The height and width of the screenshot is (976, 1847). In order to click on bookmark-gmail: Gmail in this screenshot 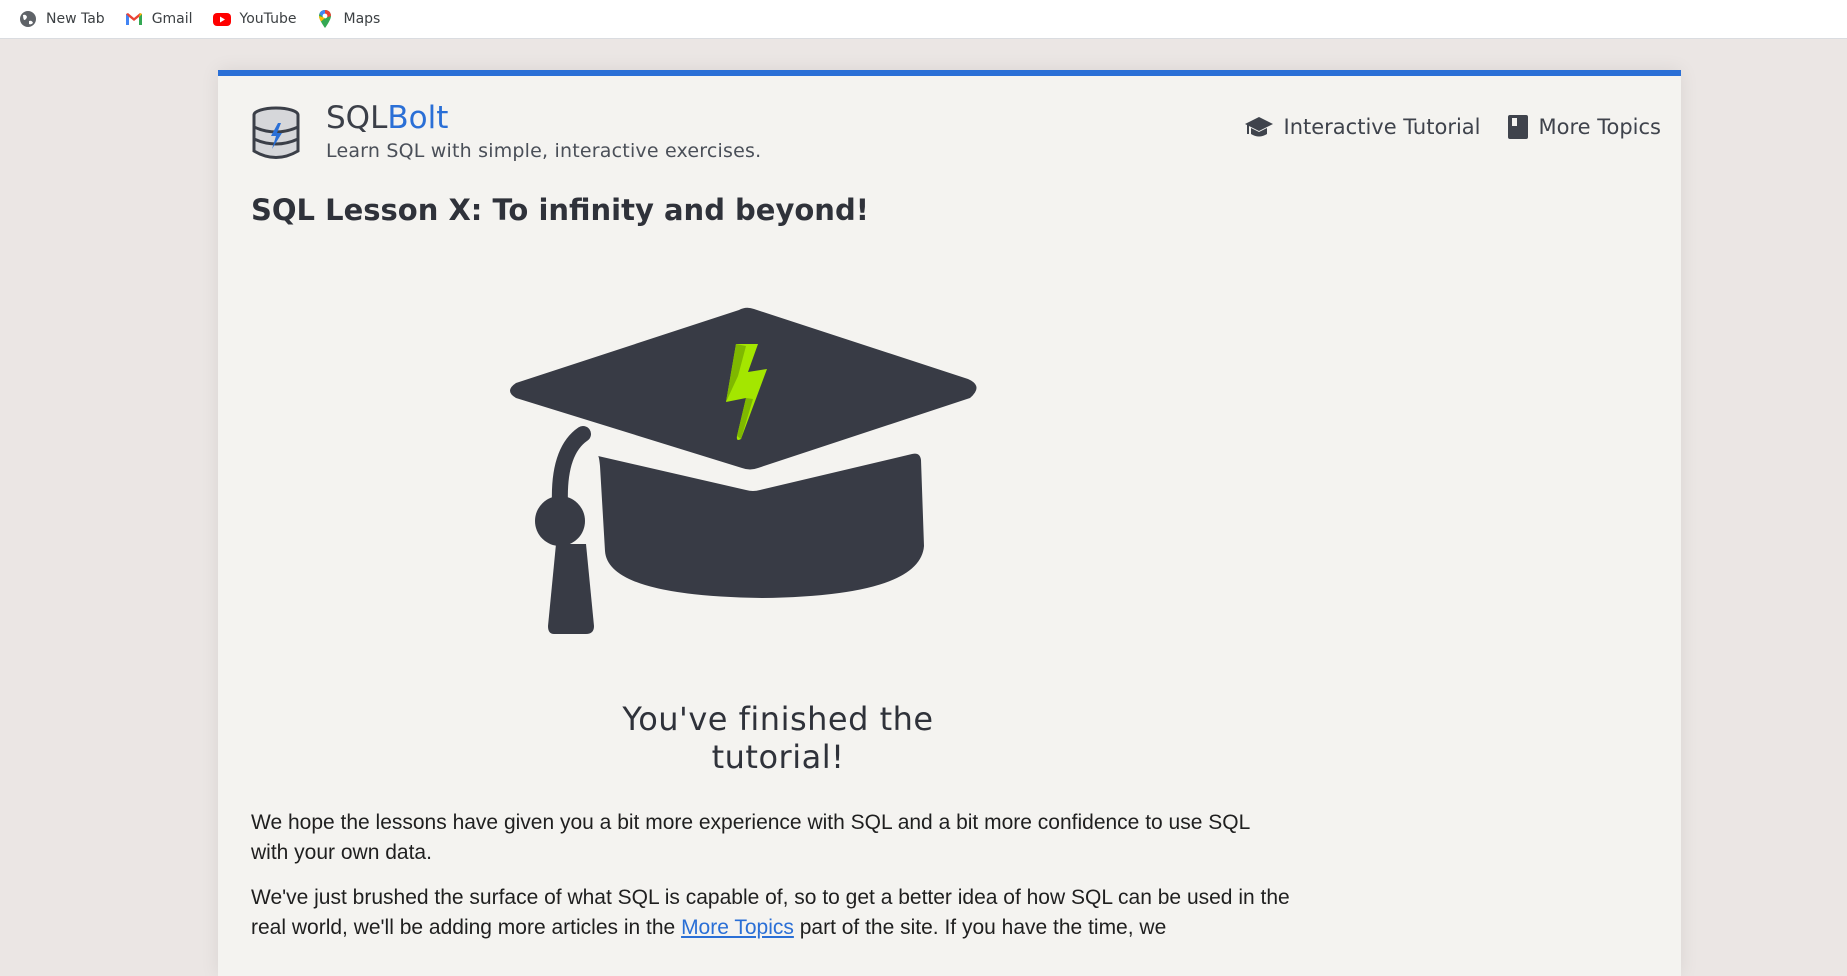, I will do `click(158, 19)`.